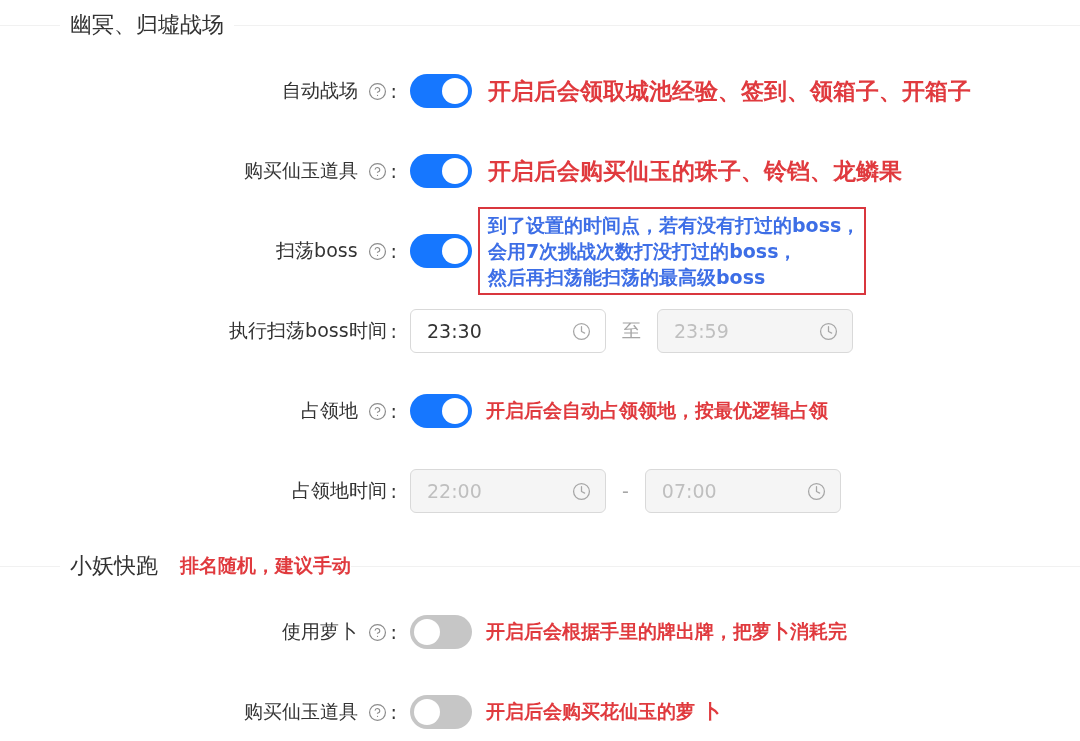  What do you see at coordinates (114, 566) in the screenshot?
I see `section-title: 小妖快跑` at bounding box center [114, 566].